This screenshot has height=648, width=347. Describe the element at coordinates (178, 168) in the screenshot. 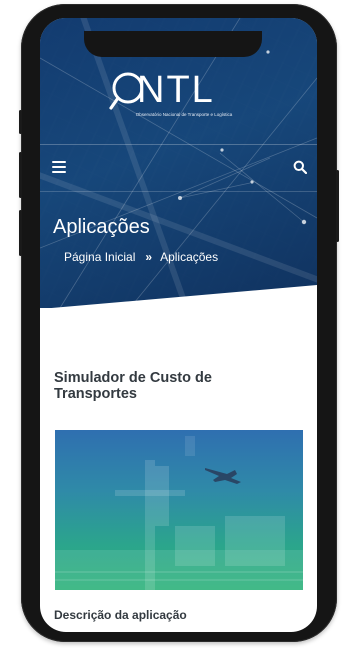

I see `mobile-nav-bar` at that location.